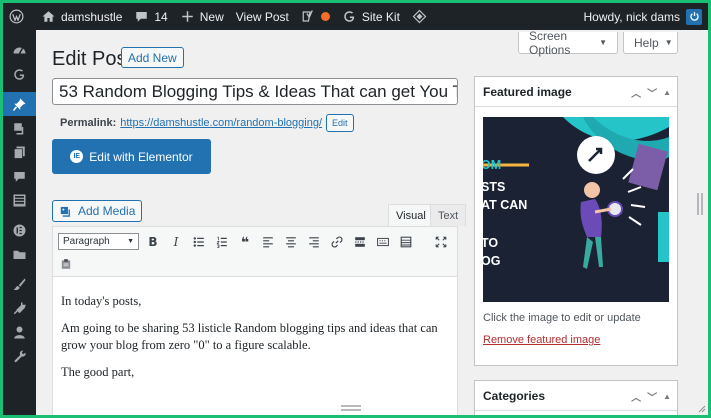 The height and width of the screenshot is (418, 711). I want to click on help-label: Help, so click(646, 42).